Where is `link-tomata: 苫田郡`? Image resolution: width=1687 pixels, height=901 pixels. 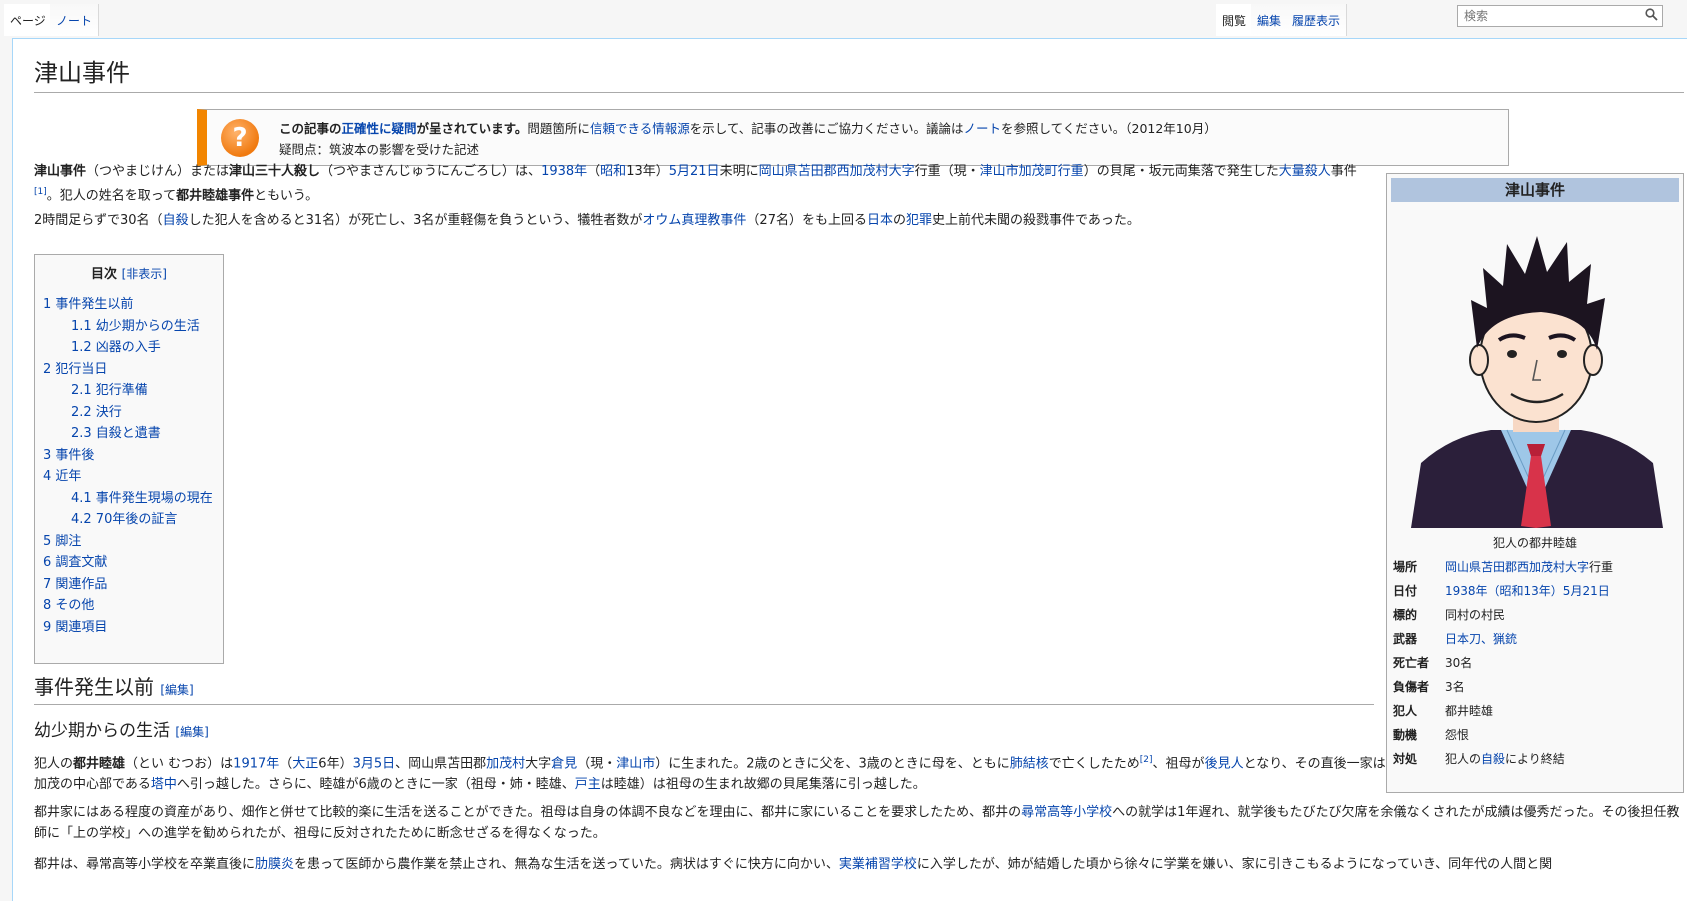
link-tomata: 苫田郡 is located at coordinates (817, 171).